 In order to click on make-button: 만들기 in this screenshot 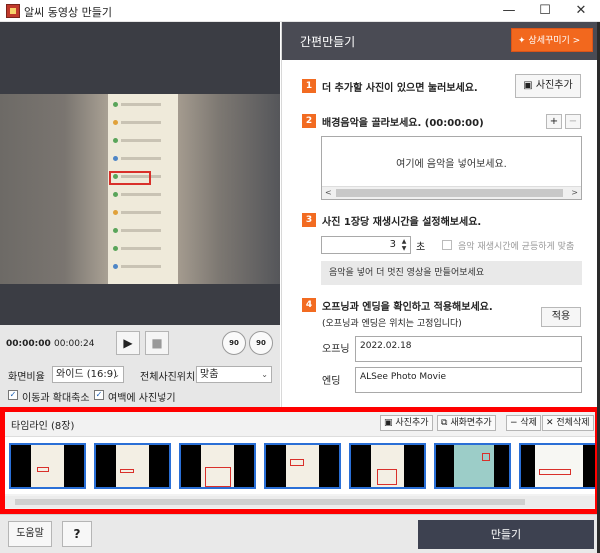, I will do `click(506, 534)`.